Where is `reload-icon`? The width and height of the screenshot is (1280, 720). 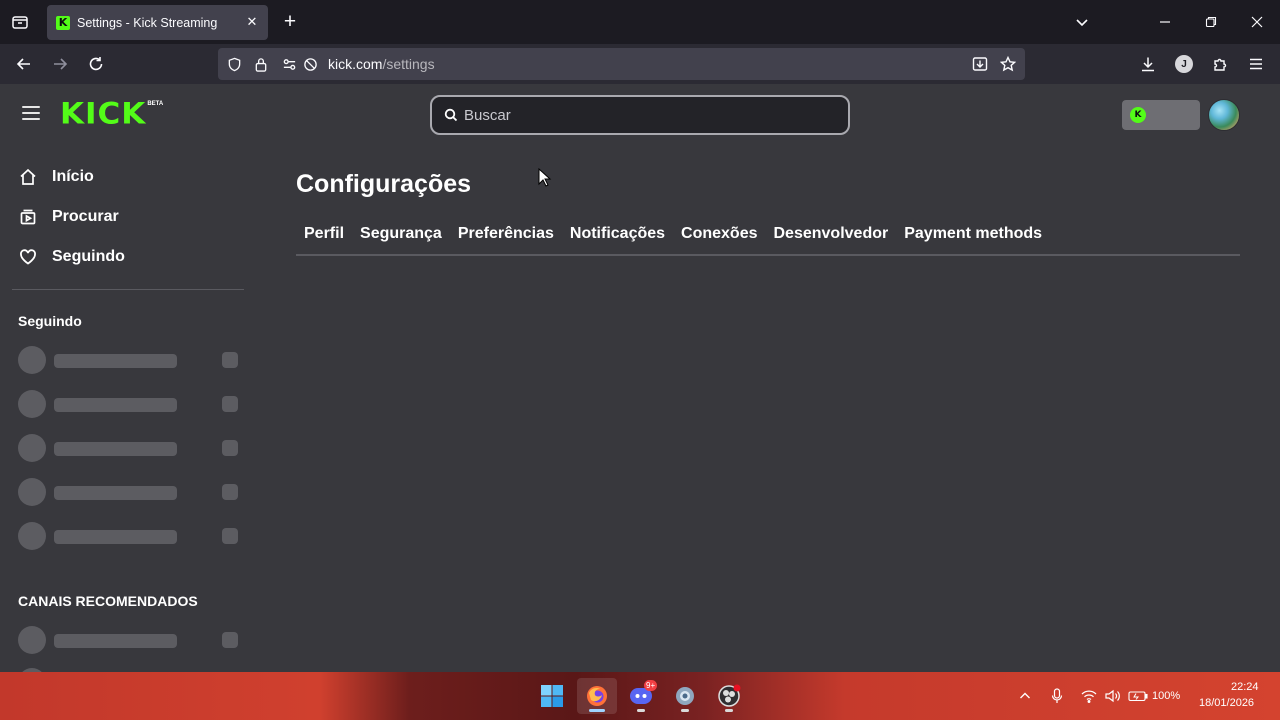 reload-icon is located at coordinates (96, 64).